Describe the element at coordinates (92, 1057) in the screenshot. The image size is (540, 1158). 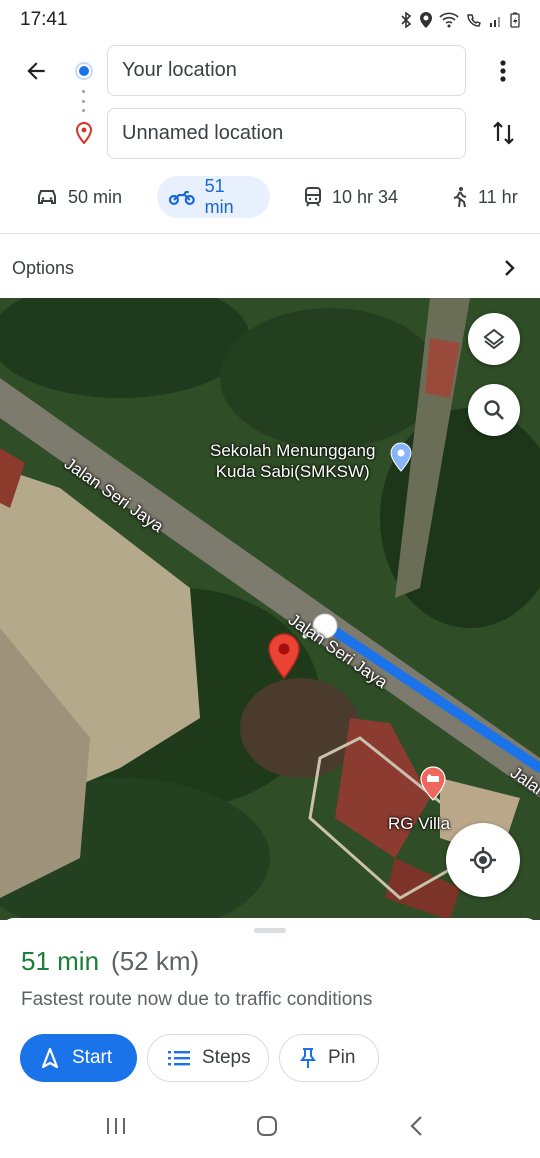
I see `start-button-label: Start` at that location.